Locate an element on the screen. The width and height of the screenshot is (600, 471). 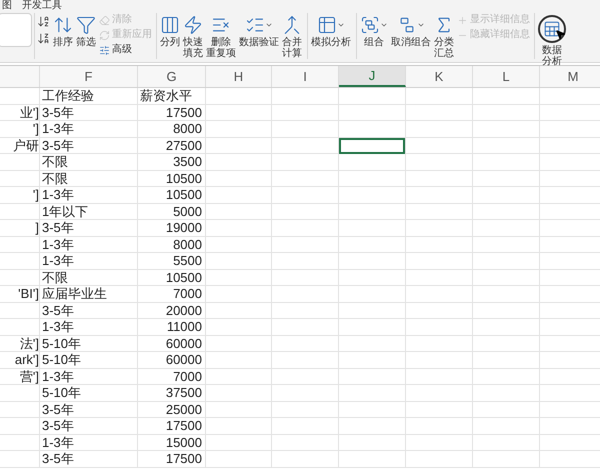
table-cell: 5000 is located at coordinates (187, 211).